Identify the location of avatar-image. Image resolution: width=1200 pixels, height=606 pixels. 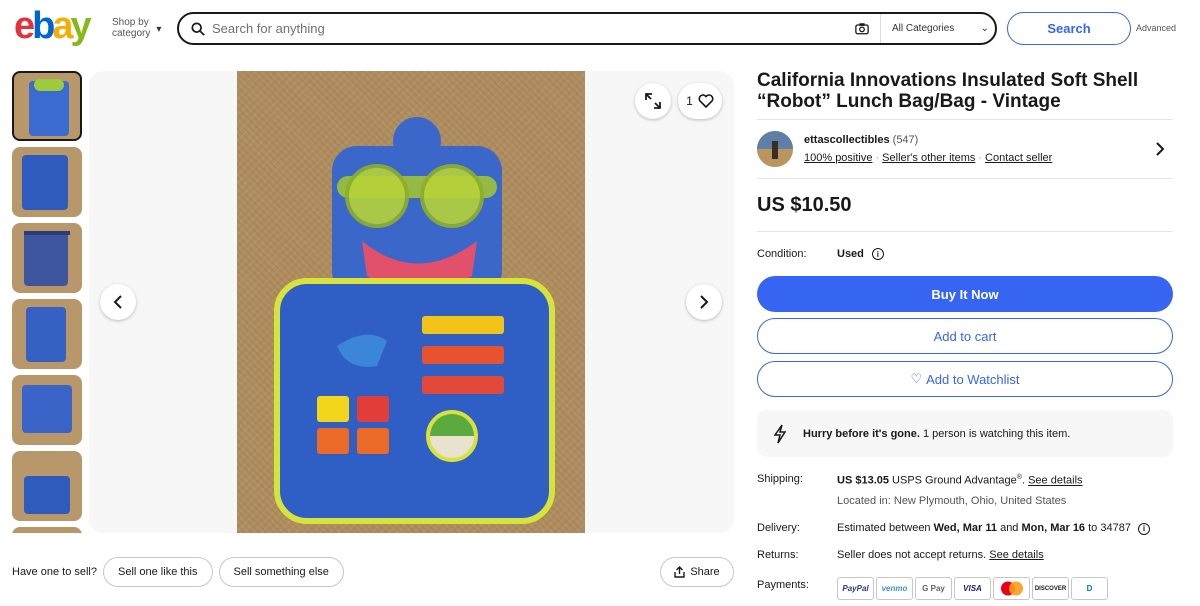
(775, 149).